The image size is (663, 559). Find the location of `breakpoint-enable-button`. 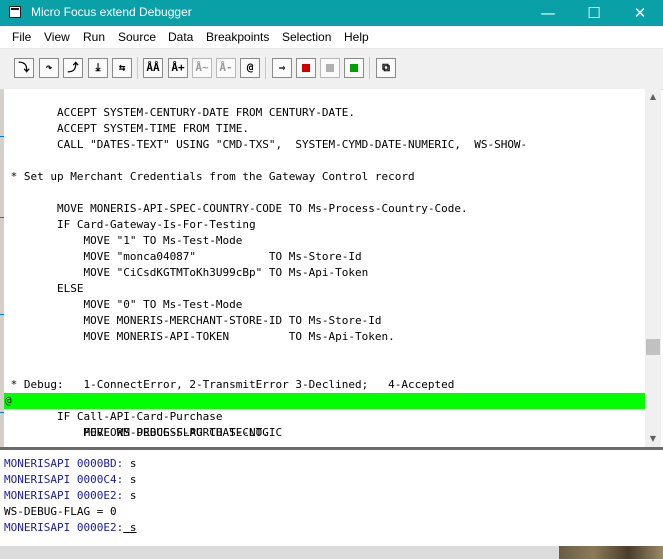

breakpoint-enable-button is located at coordinates (354, 68).